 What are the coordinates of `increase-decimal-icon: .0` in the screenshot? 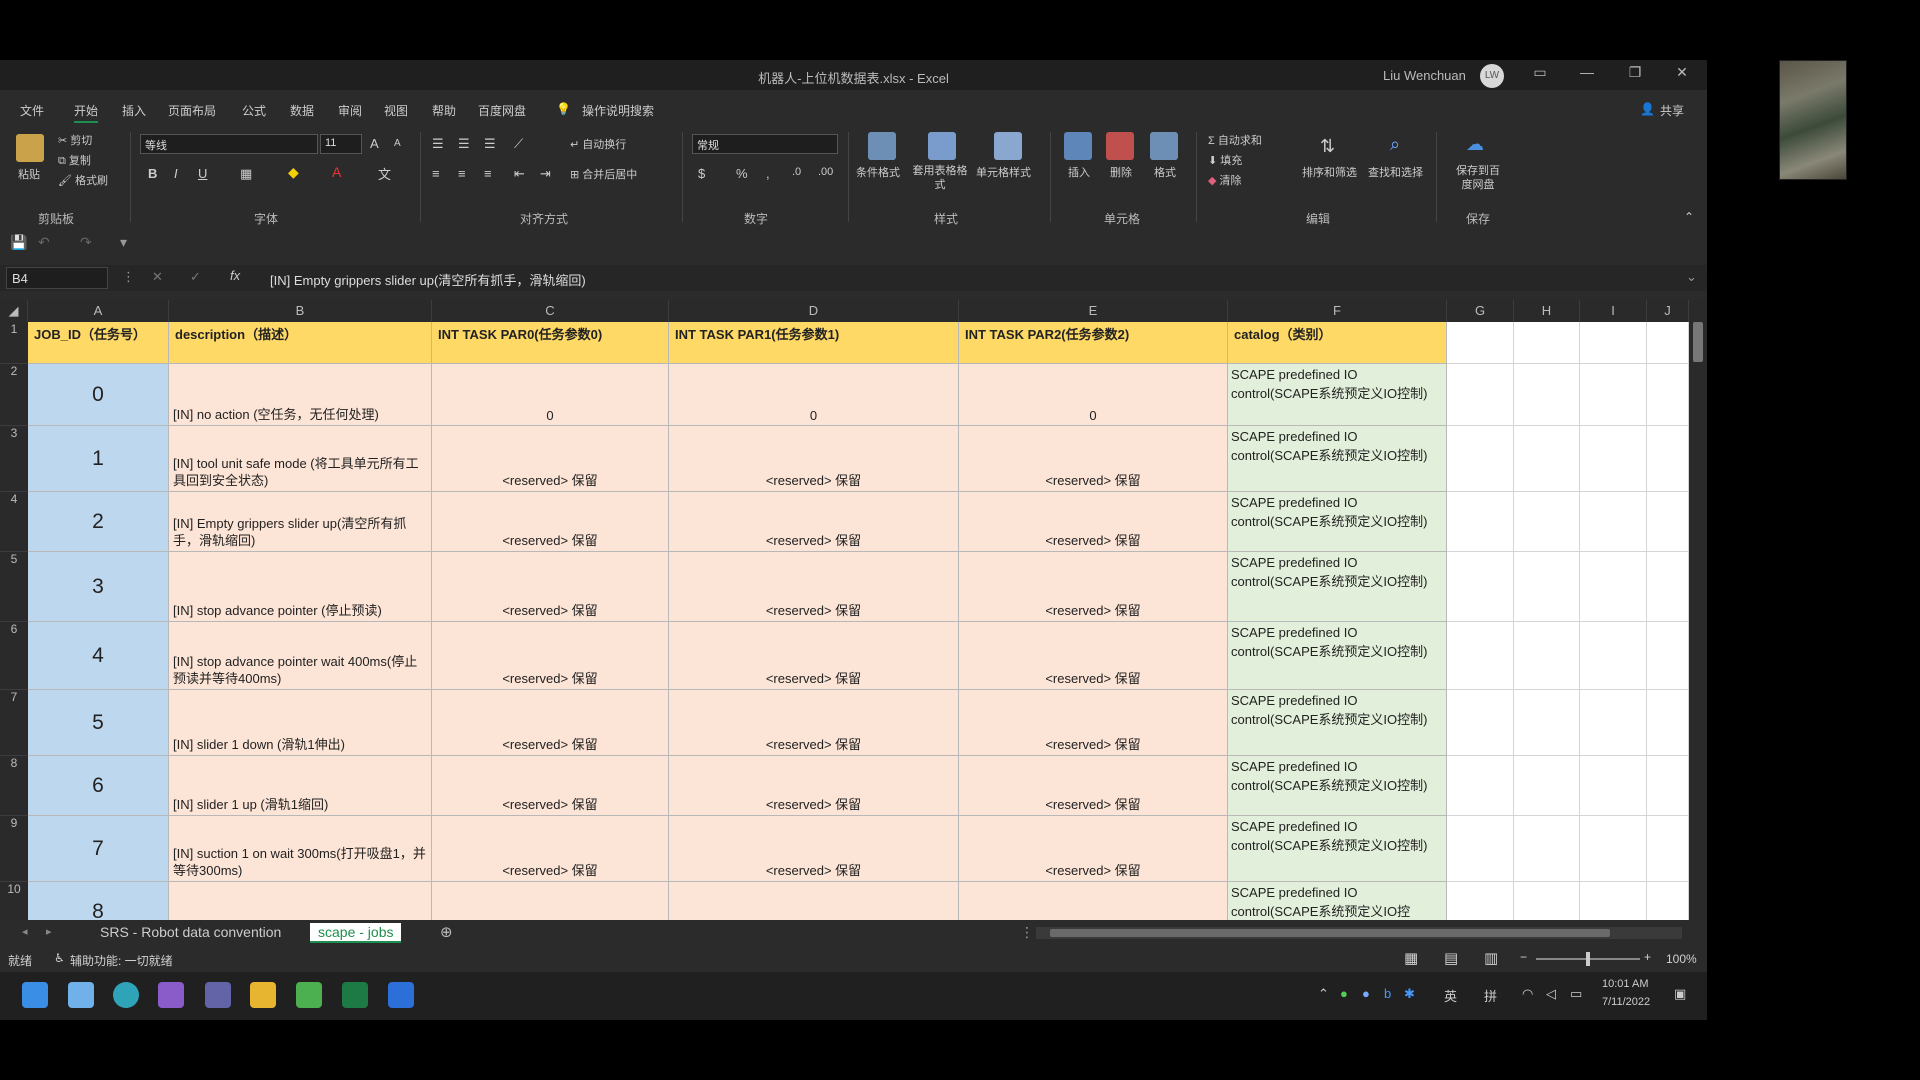 It's located at (796, 172).